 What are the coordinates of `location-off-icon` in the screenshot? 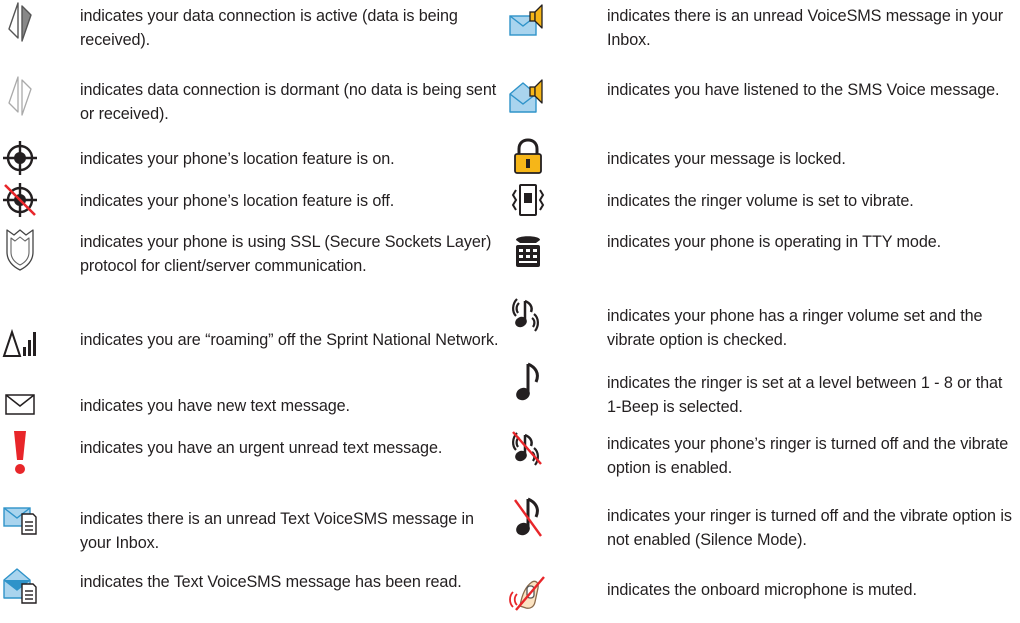 It's located at (22, 200).